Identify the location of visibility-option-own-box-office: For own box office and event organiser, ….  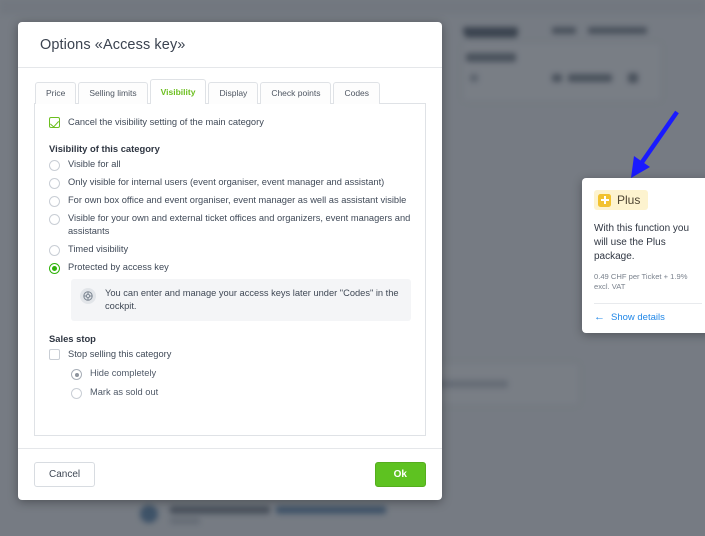
(230, 200).